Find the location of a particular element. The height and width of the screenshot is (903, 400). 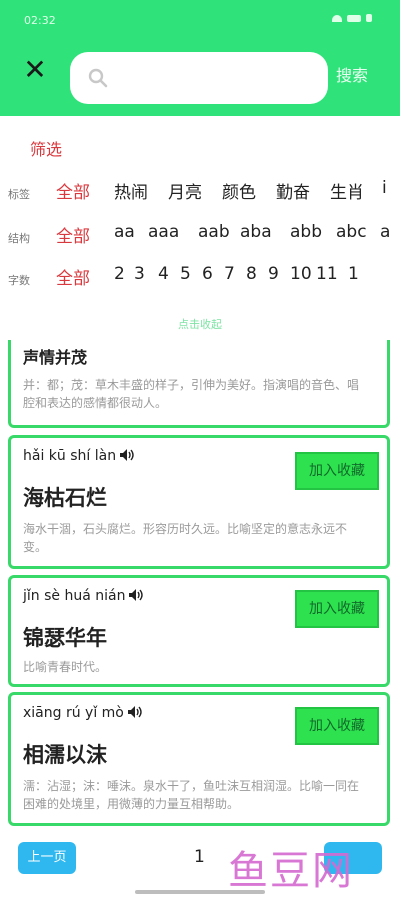

battery-icon is located at coordinates (354, 18).